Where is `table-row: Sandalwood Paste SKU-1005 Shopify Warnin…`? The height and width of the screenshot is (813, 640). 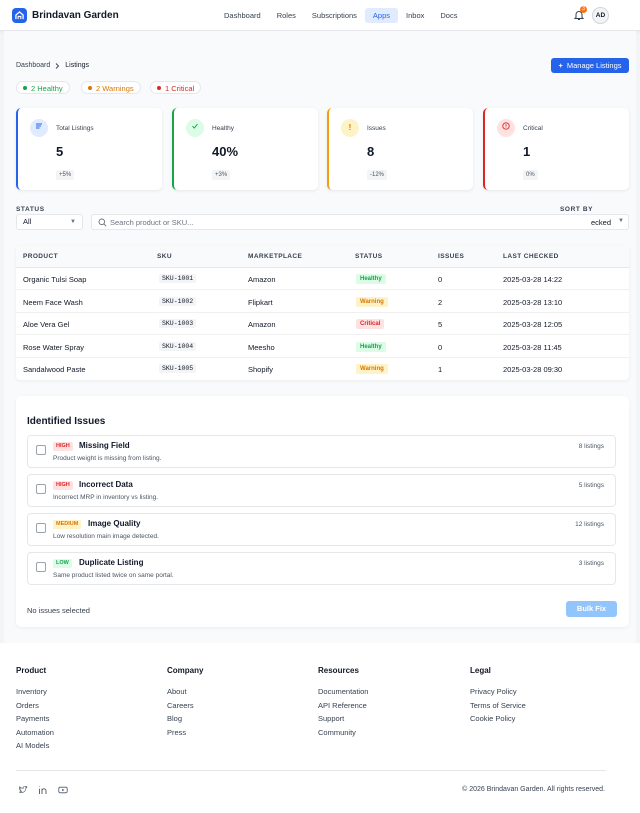 table-row: Sandalwood Paste SKU-1005 Shopify Warnin… is located at coordinates (322, 369).